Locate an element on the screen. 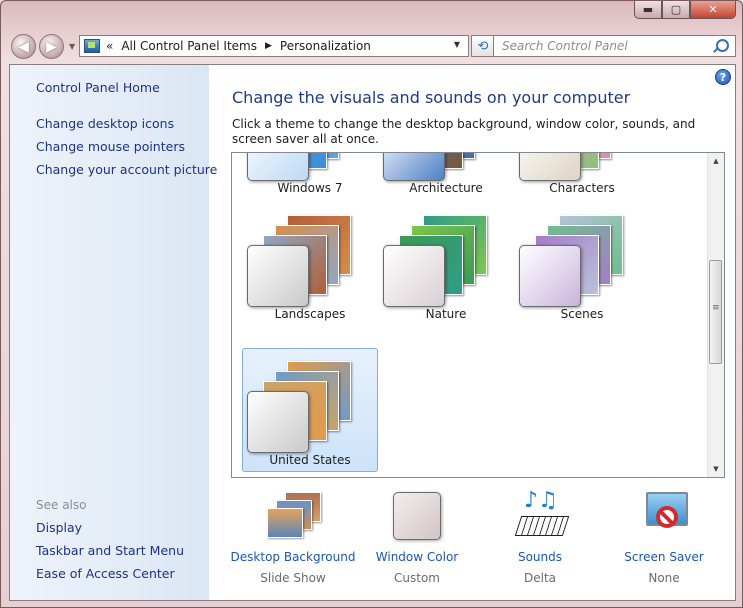 This screenshot has width=743, height=608. forward-arrow-icon: ▶ is located at coordinates (51, 46).